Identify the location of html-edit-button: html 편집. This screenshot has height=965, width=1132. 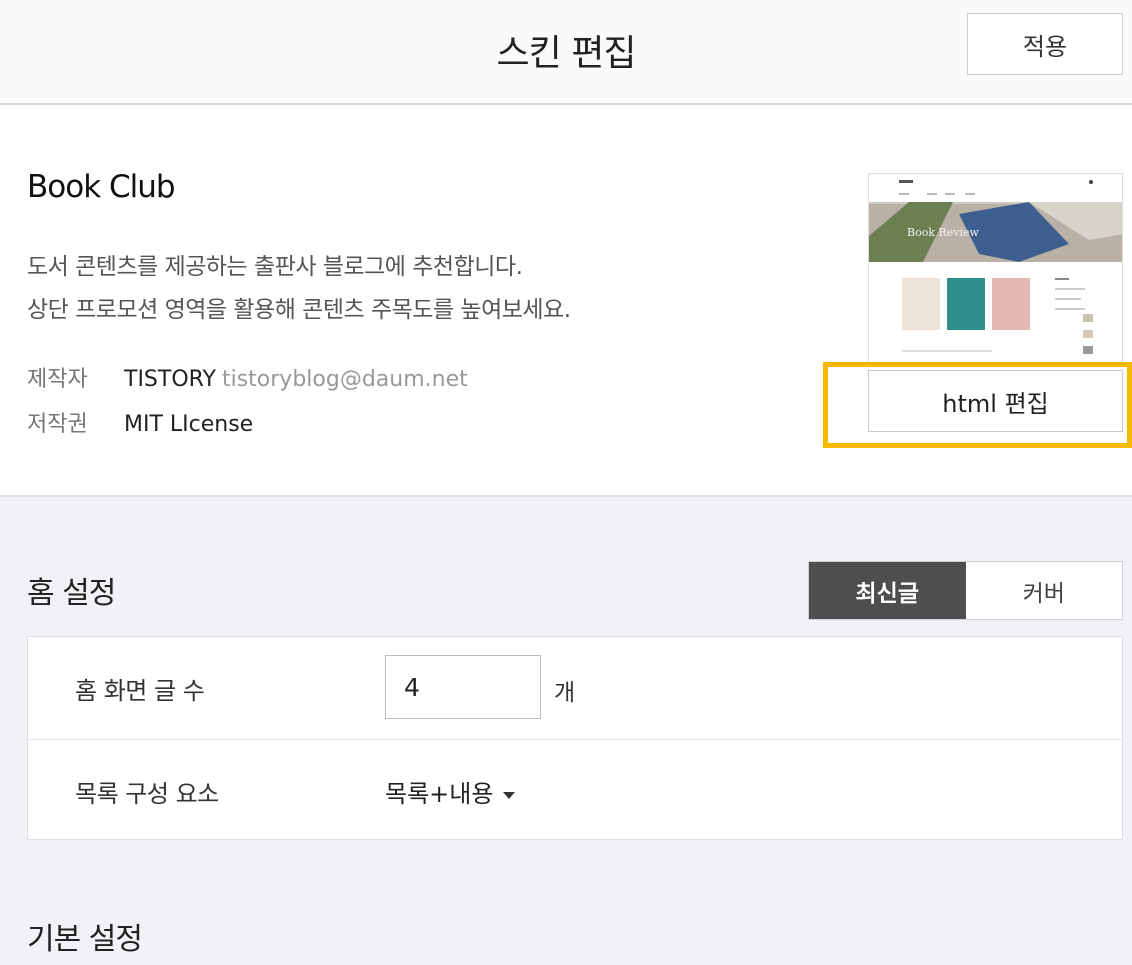
(995, 401).